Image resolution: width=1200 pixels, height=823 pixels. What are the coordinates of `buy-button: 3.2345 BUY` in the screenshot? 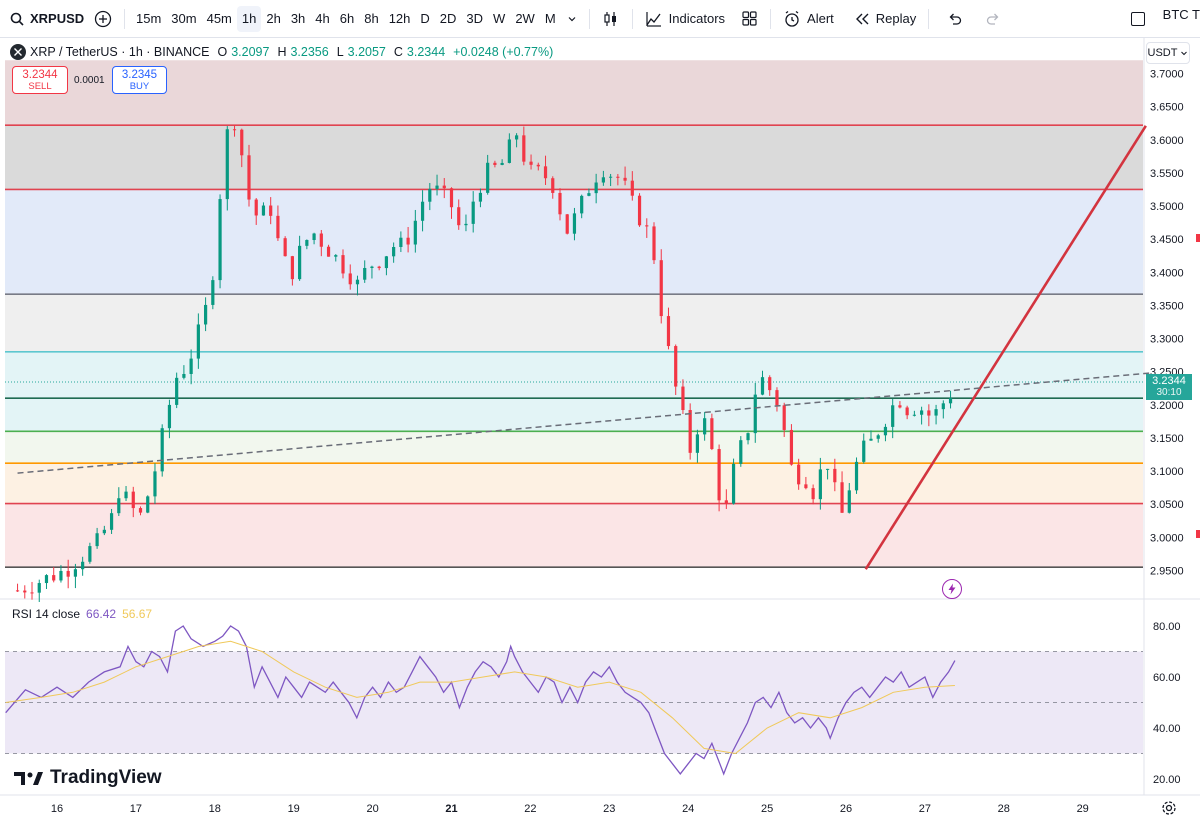 It's located at (139, 80).